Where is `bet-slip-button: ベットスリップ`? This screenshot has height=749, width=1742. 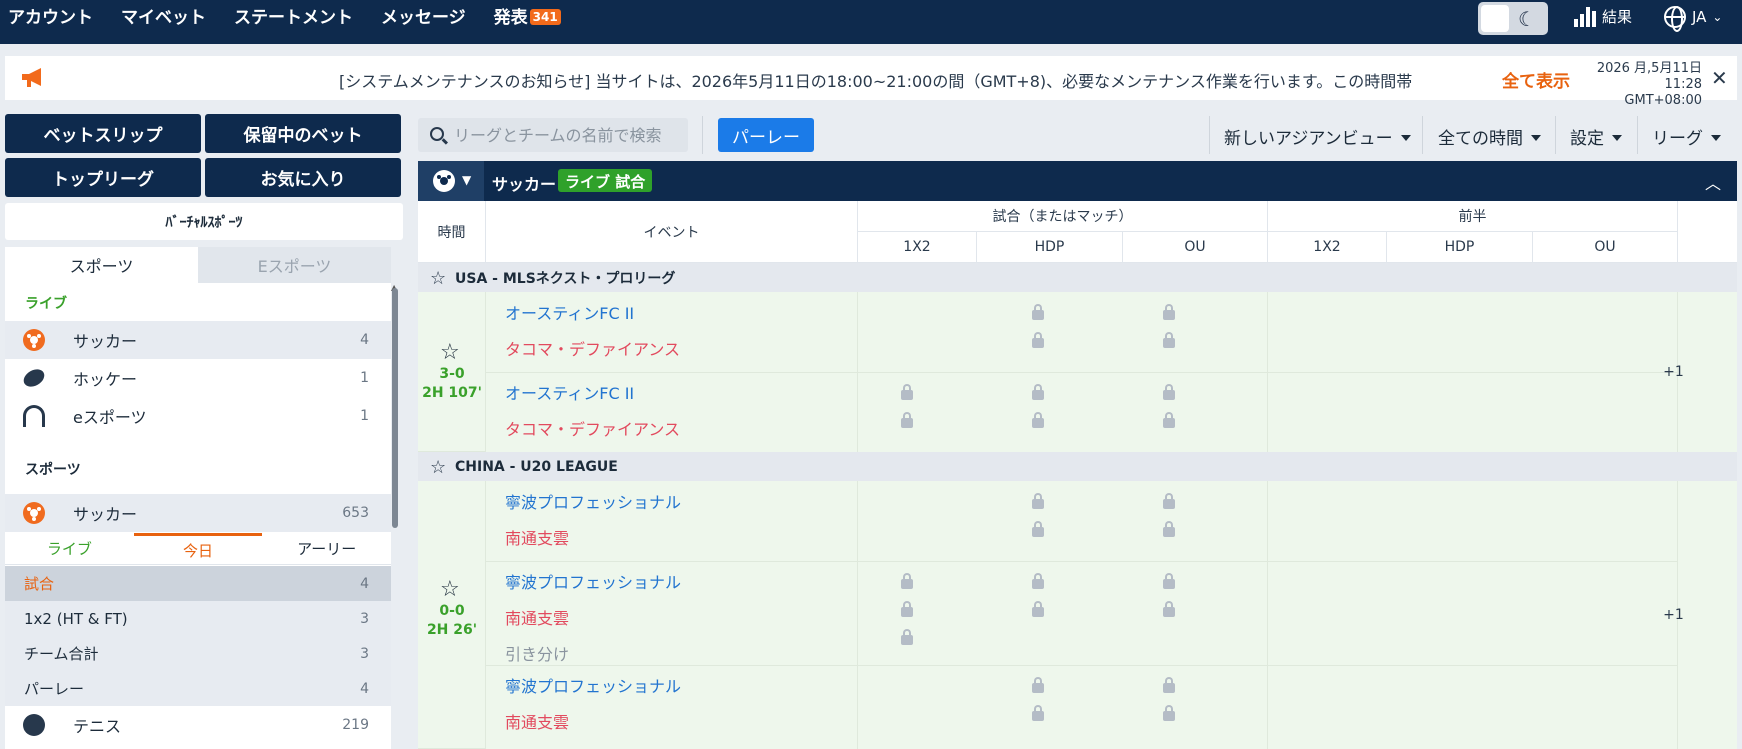 bet-slip-button: ベットスリップ is located at coordinates (103, 133).